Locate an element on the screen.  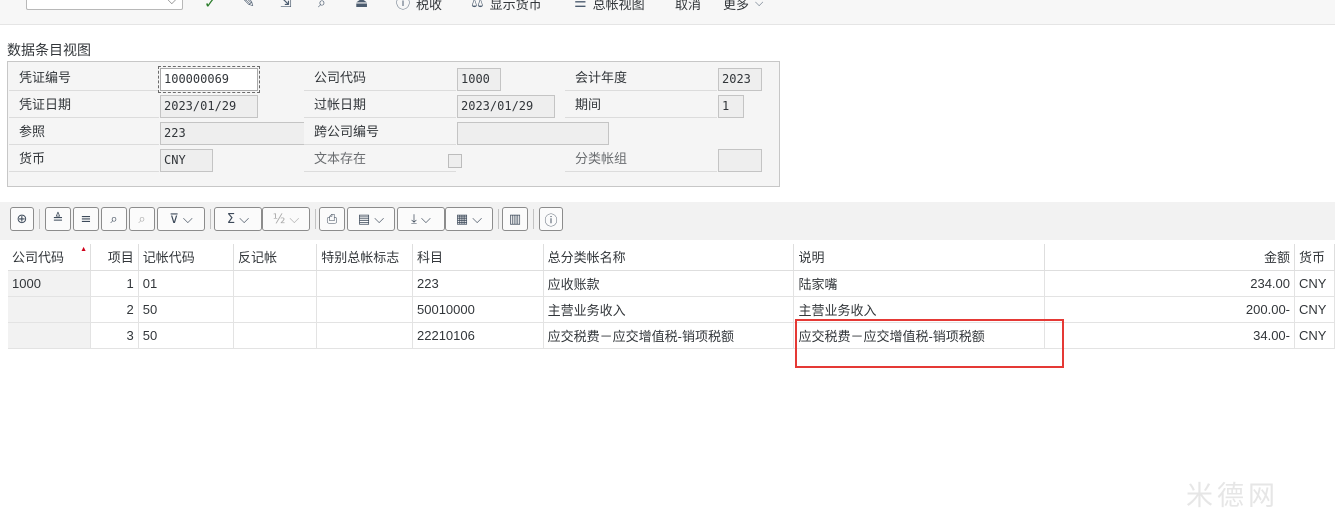
col-account: 科目 is located at coordinates (478, 257).